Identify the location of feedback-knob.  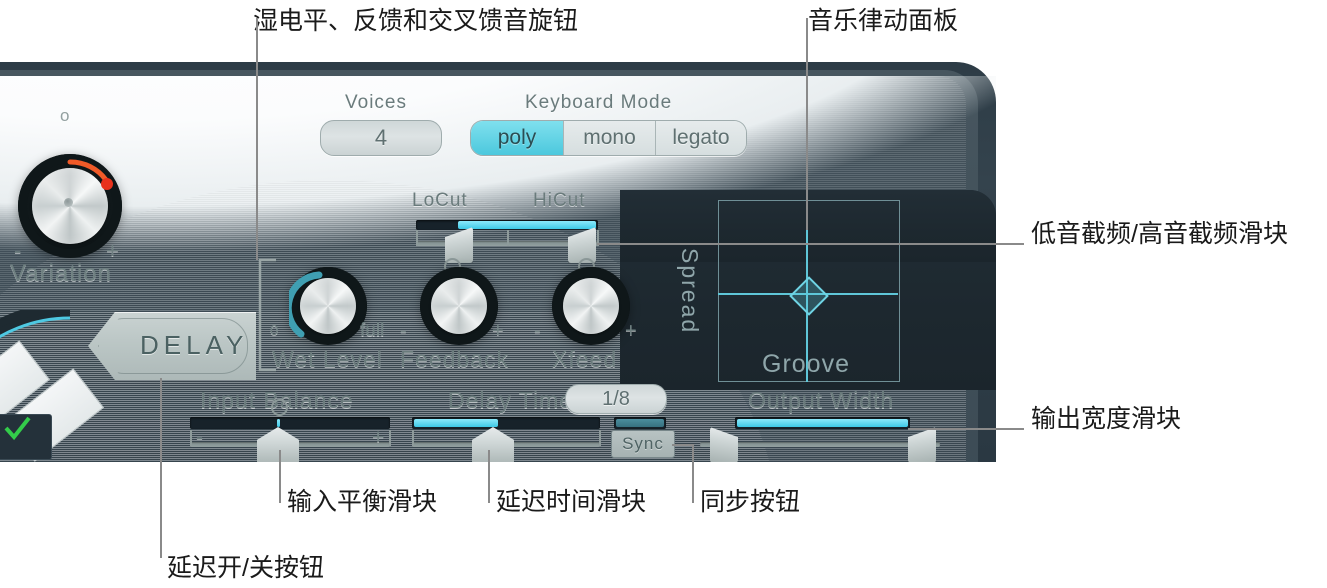
(459, 306).